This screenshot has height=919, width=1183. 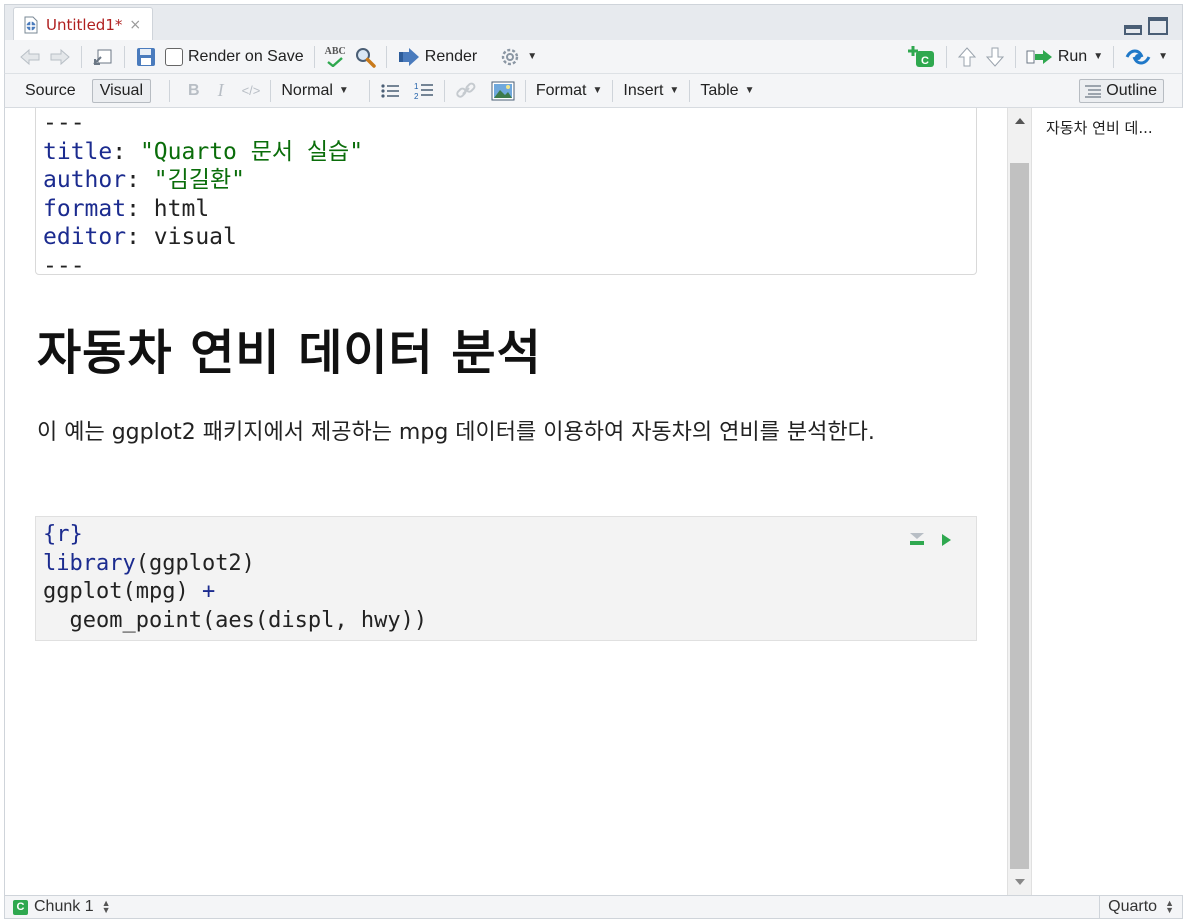 What do you see at coordinates (60, 57) in the screenshot?
I see `forward-arrow-icon` at bounding box center [60, 57].